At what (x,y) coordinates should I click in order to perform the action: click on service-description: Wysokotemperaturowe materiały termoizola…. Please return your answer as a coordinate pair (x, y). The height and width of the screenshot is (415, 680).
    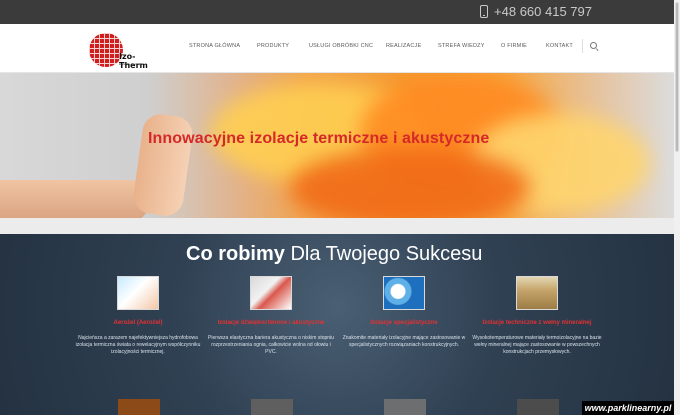
    Looking at the image, I should click on (537, 345).